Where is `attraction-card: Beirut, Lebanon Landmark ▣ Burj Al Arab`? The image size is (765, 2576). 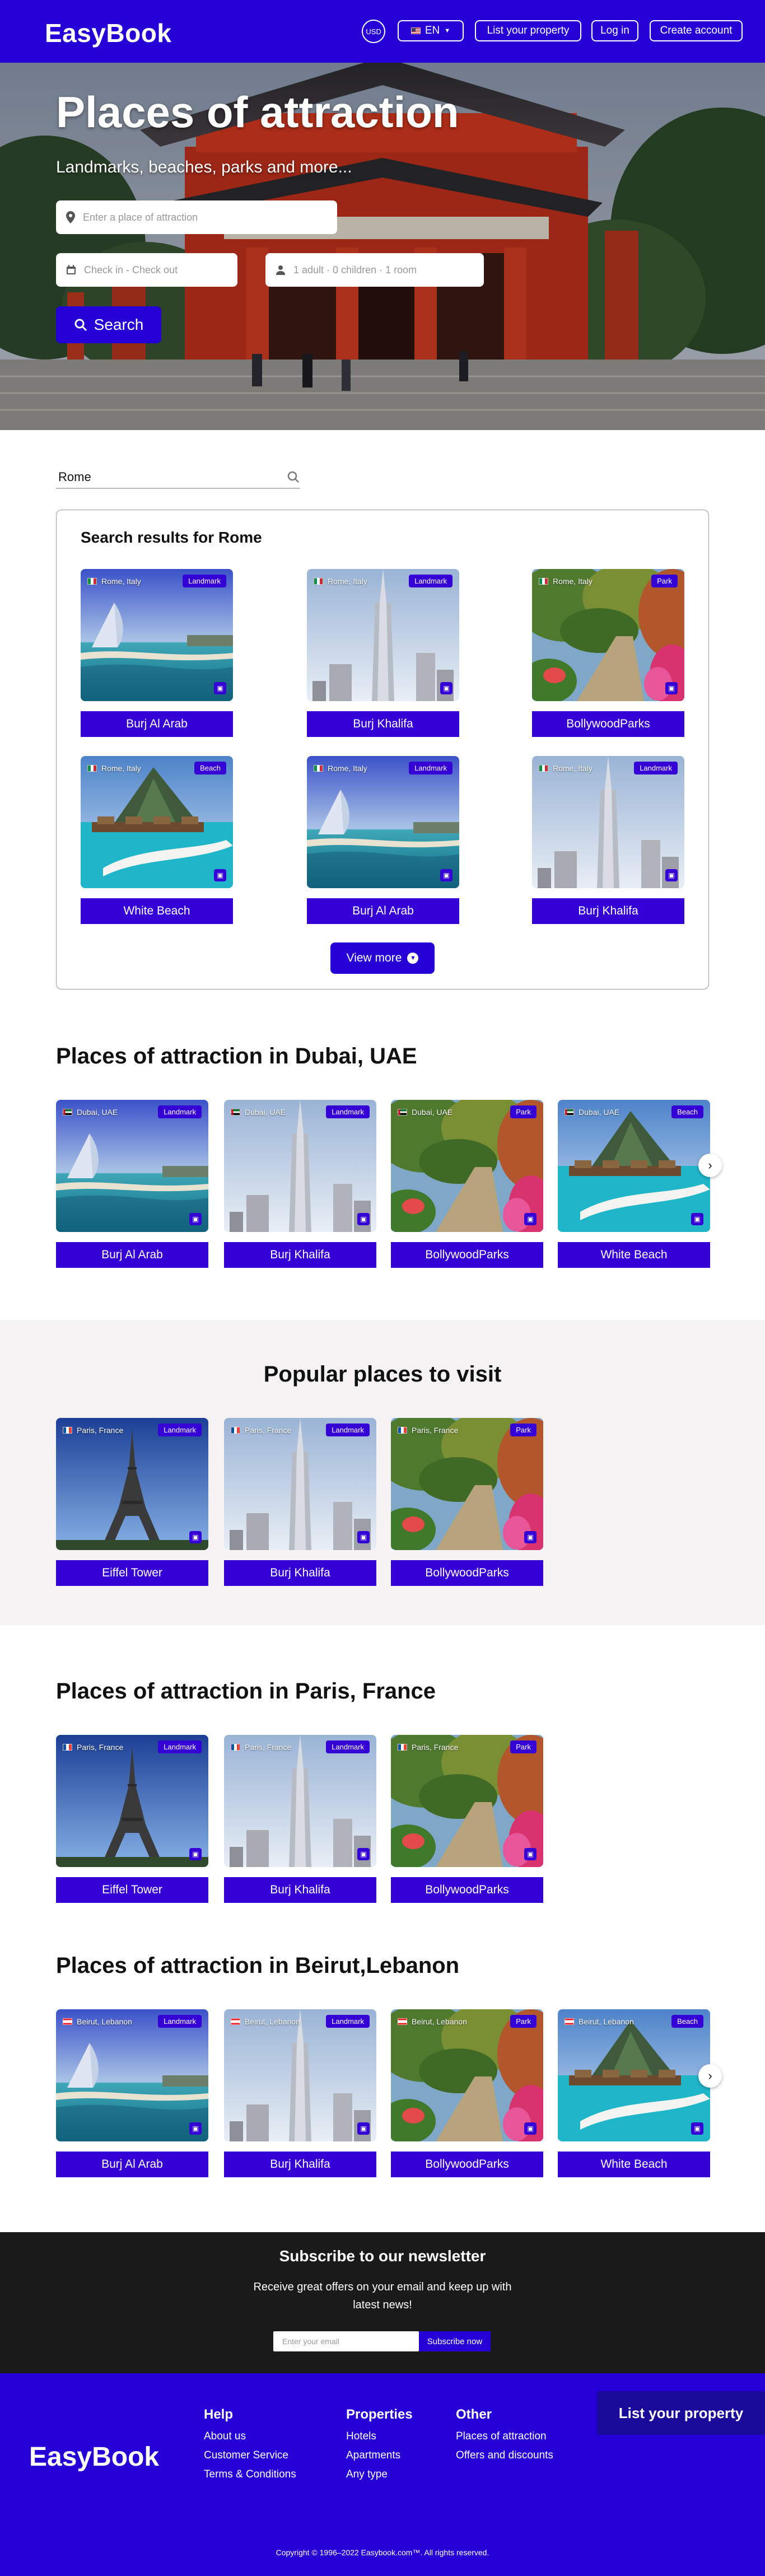
attraction-card: Beirut, Lebanon Landmark ▣ Burj Al Arab is located at coordinates (132, 2093).